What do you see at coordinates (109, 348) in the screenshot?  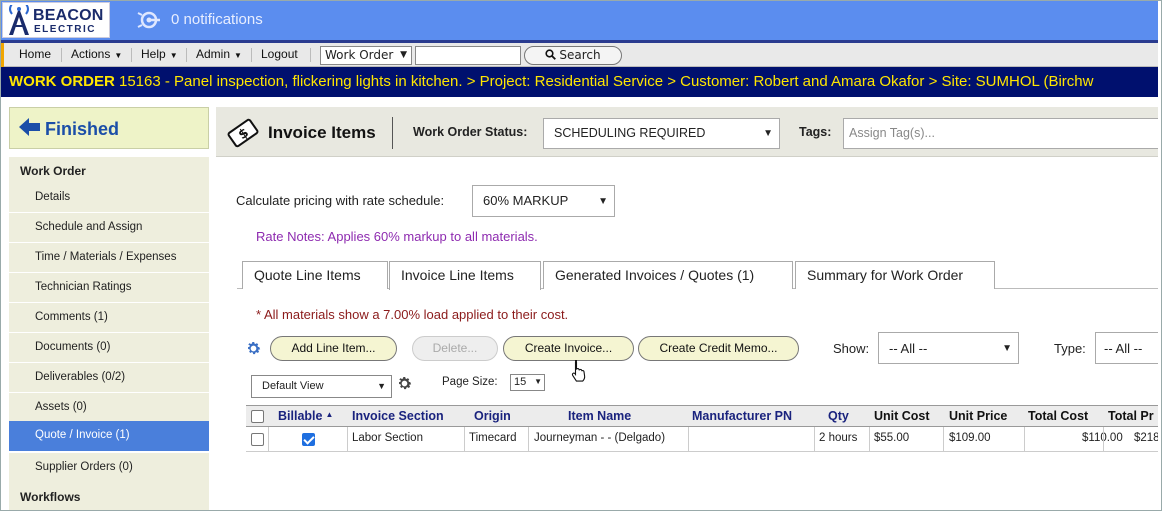 I see `sidebar-item-documents: Documents (0)` at bounding box center [109, 348].